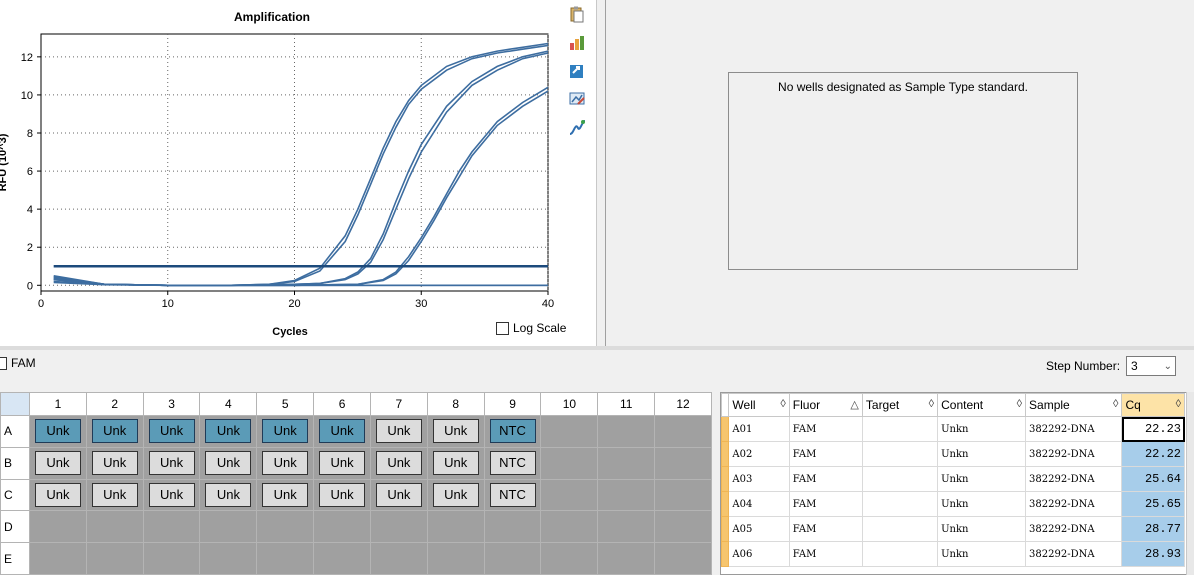 This screenshot has height=575, width=1194. I want to click on results-row: A04 FAM Unkn 382292-DNA 25.65, so click(953, 504).